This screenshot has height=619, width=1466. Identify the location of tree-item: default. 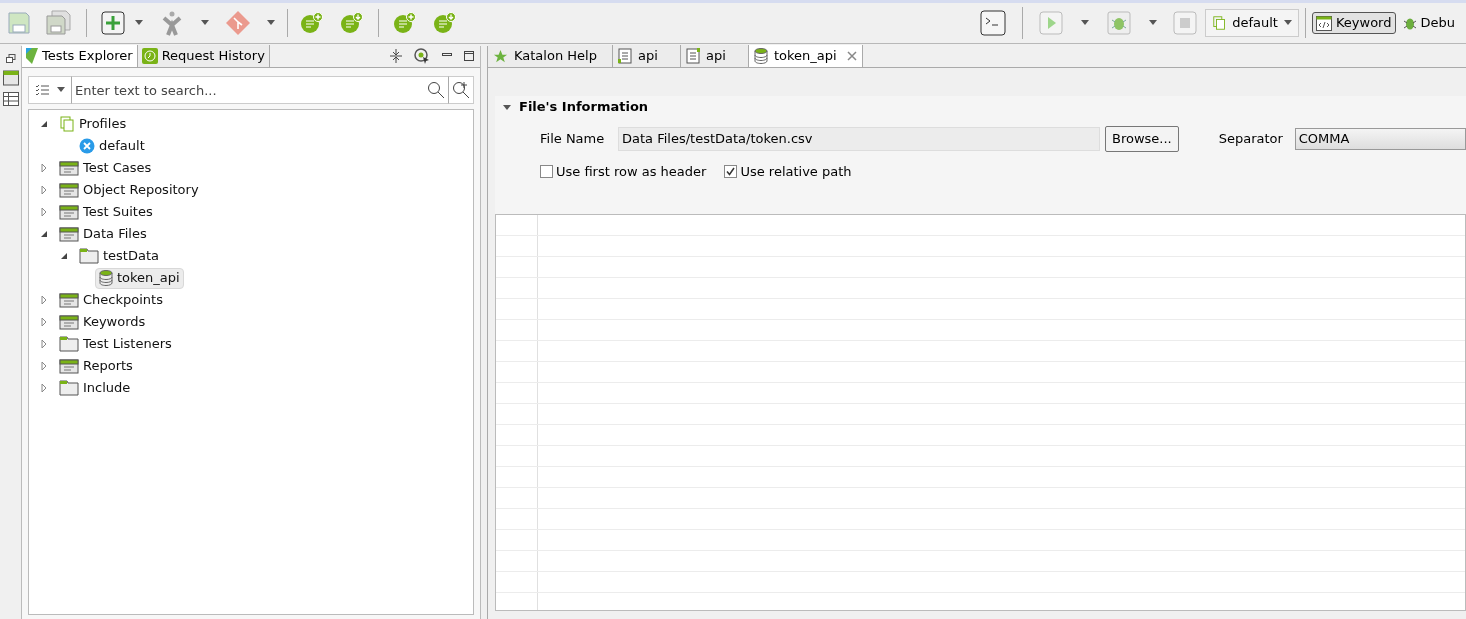
(112, 146).